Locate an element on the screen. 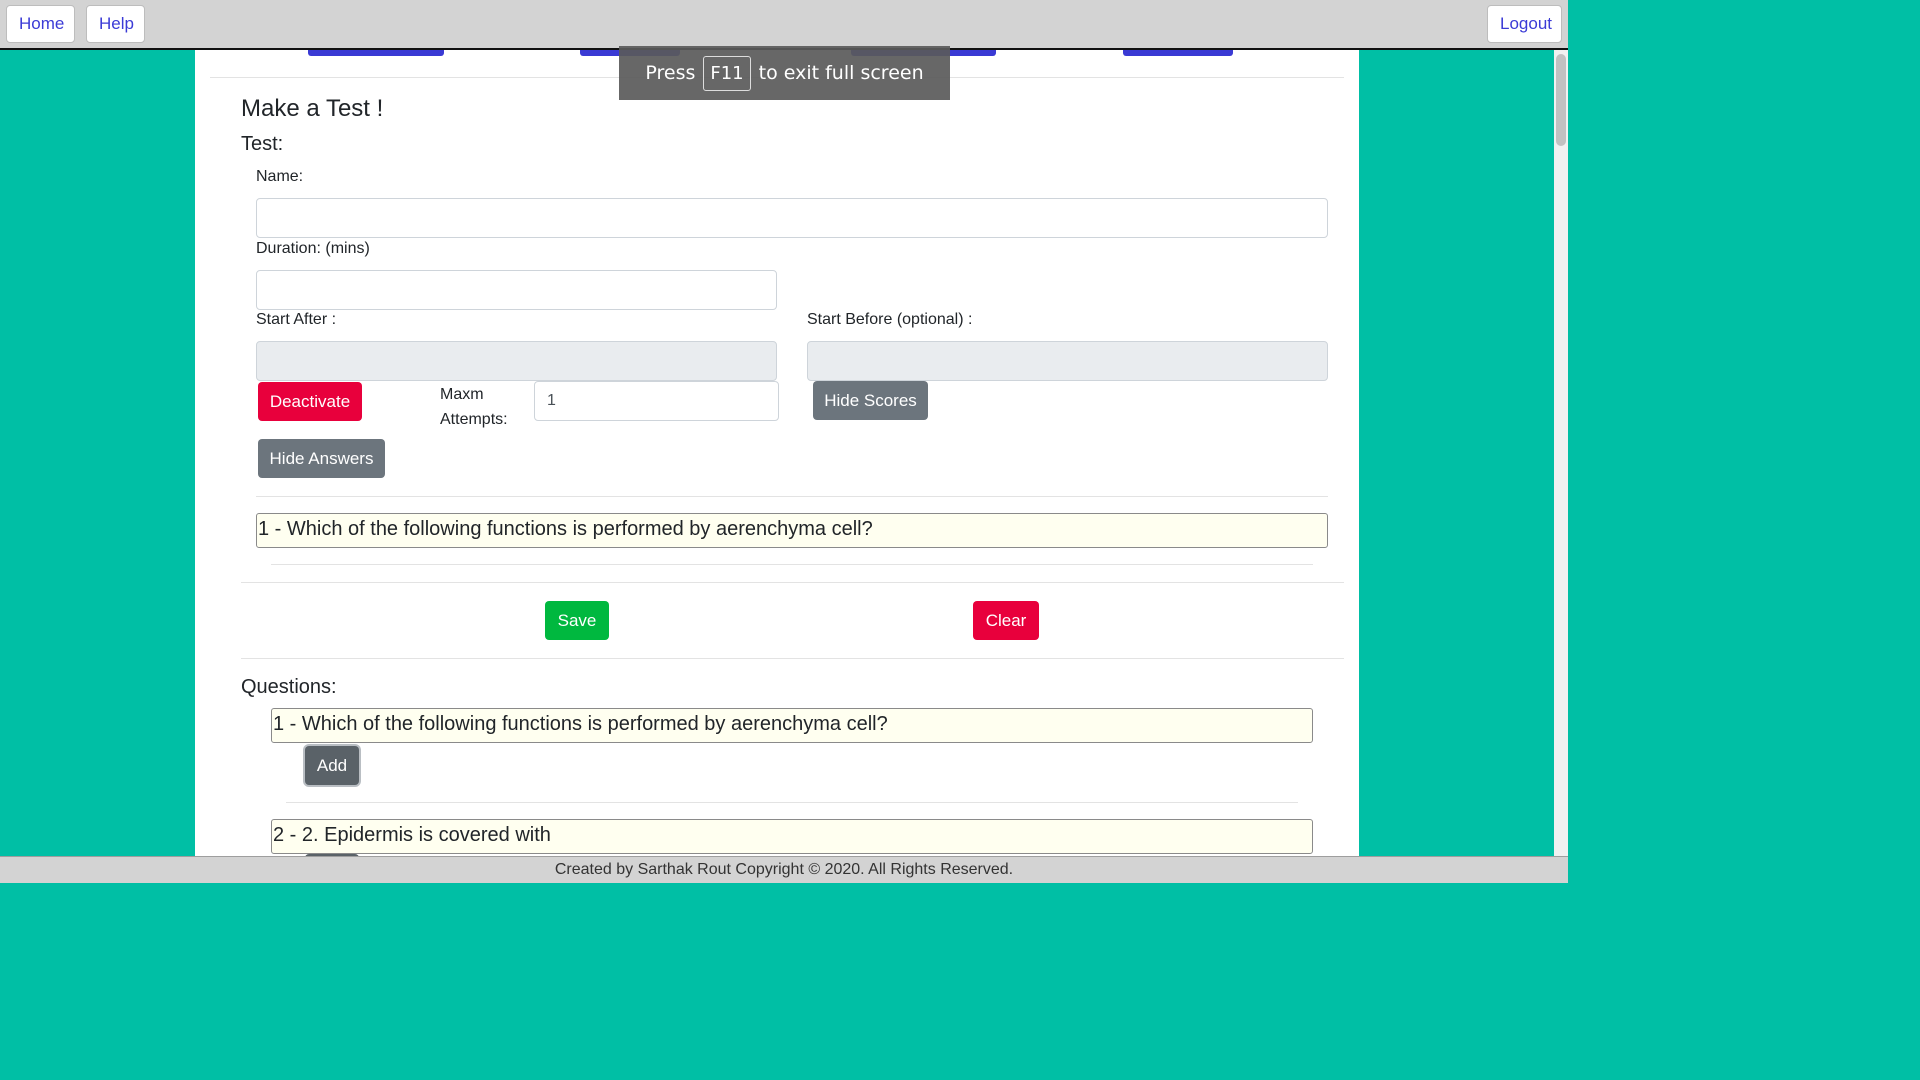  question-item: 2 - 2. Epidermis is covered with is located at coordinates (792, 836).